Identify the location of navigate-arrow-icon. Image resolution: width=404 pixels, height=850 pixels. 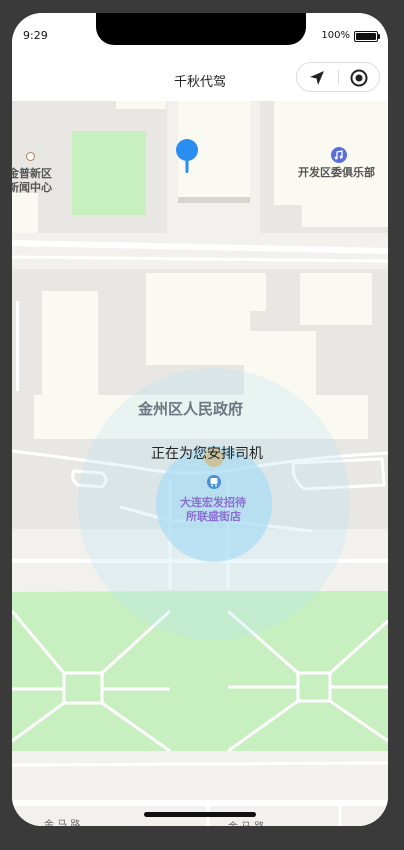
(317, 78).